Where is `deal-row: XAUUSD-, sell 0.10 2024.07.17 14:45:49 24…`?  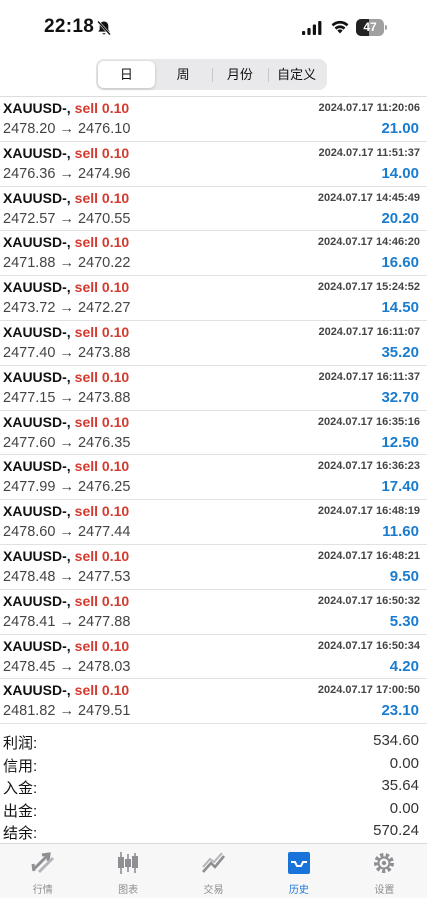
deal-row: XAUUSD-, sell 0.10 2024.07.17 14:45:49 24… is located at coordinates (213, 209).